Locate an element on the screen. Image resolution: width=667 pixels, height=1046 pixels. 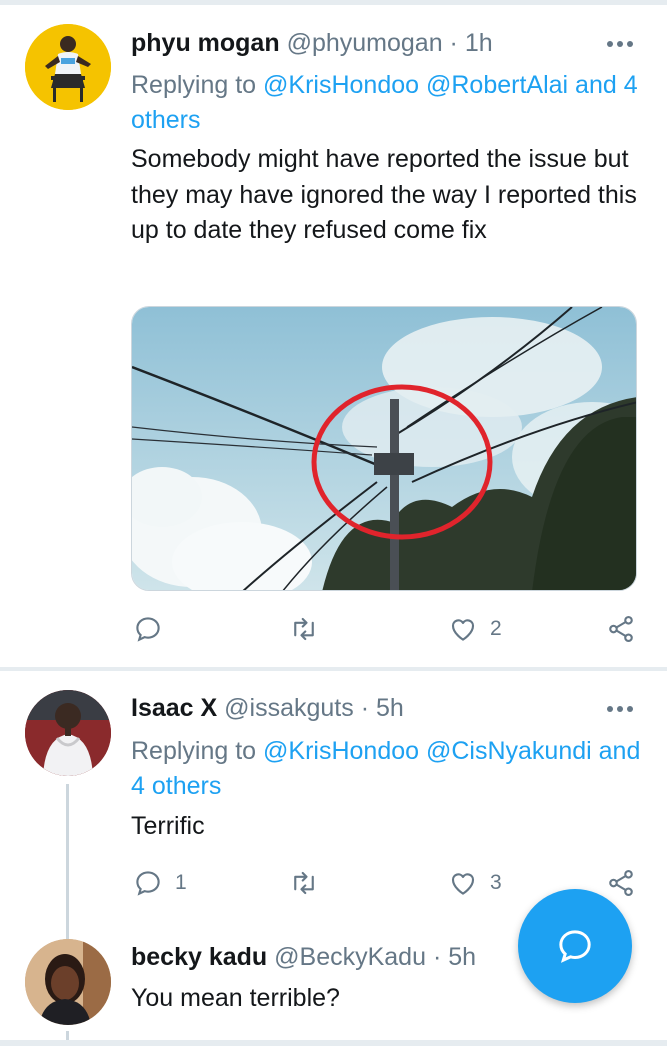
handle: @BeckyKadu is located at coordinates (350, 957).